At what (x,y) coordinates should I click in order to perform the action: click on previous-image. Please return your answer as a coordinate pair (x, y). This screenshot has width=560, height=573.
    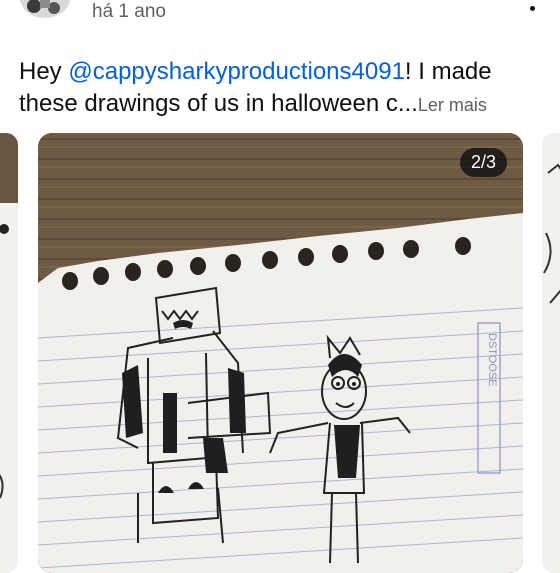
    Looking at the image, I should click on (9, 353).